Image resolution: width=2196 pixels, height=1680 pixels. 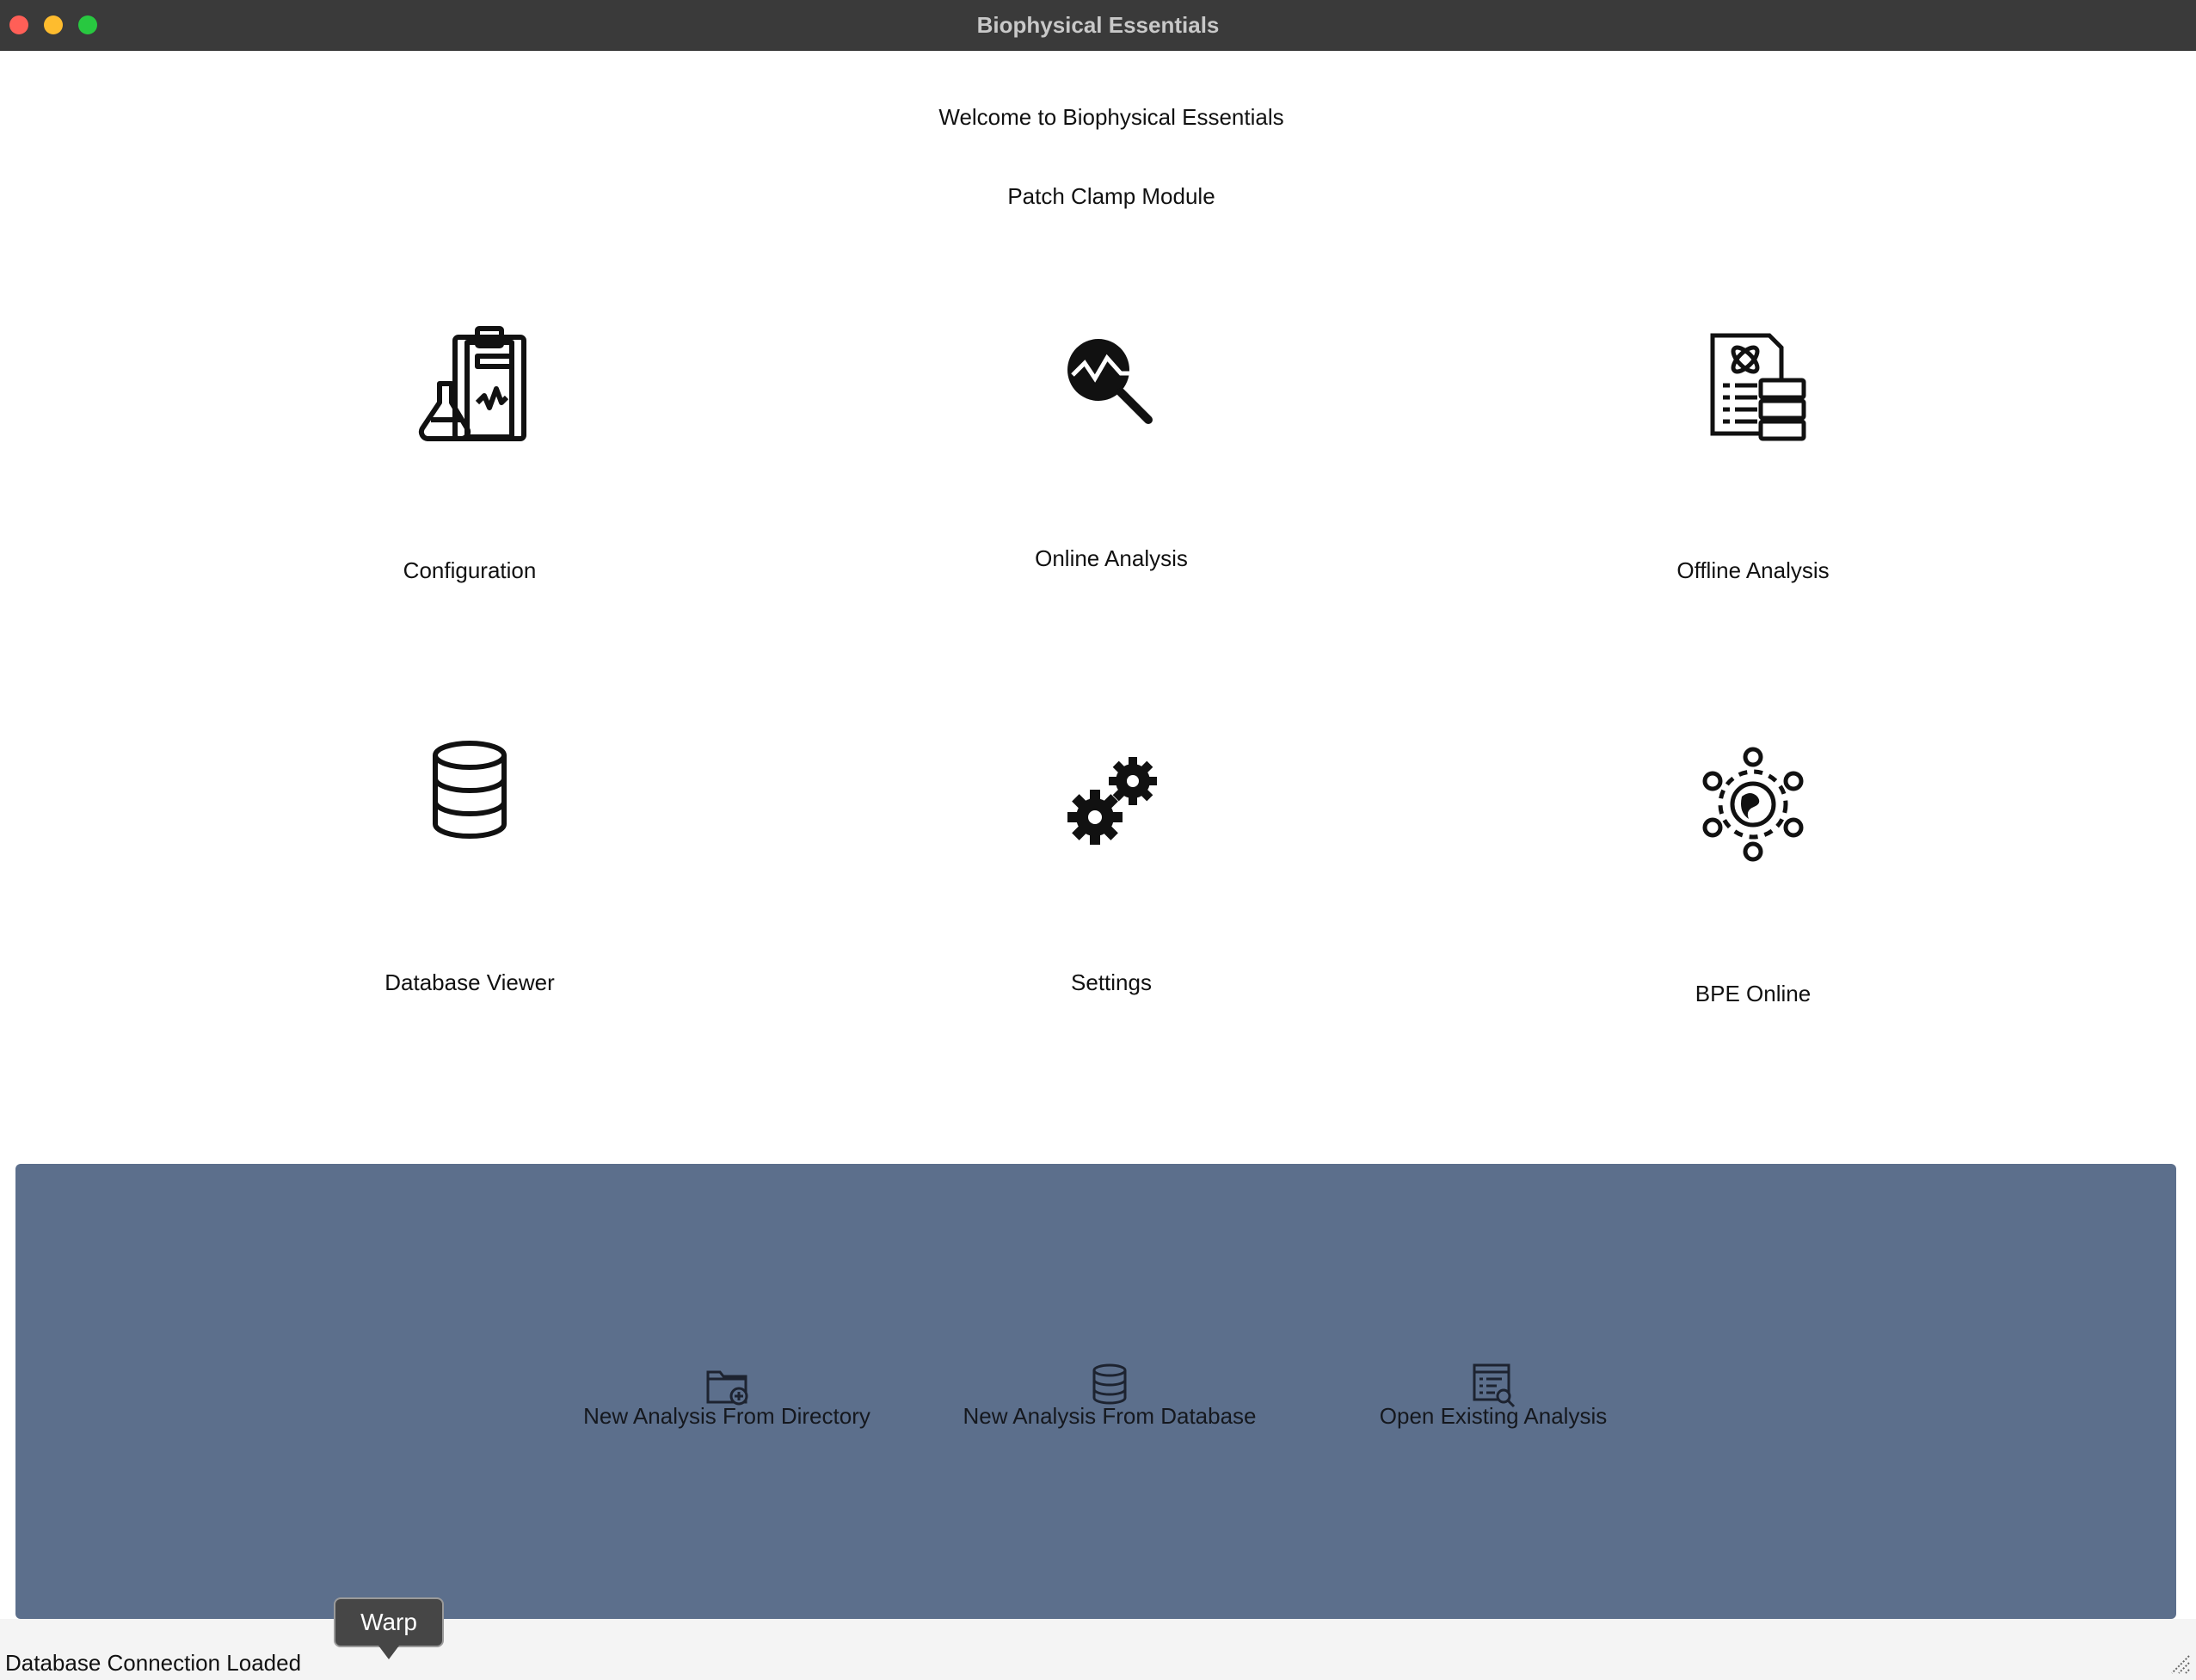 I want to click on online-analysis-label: Online Analysis, so click(x=1111, y=558).